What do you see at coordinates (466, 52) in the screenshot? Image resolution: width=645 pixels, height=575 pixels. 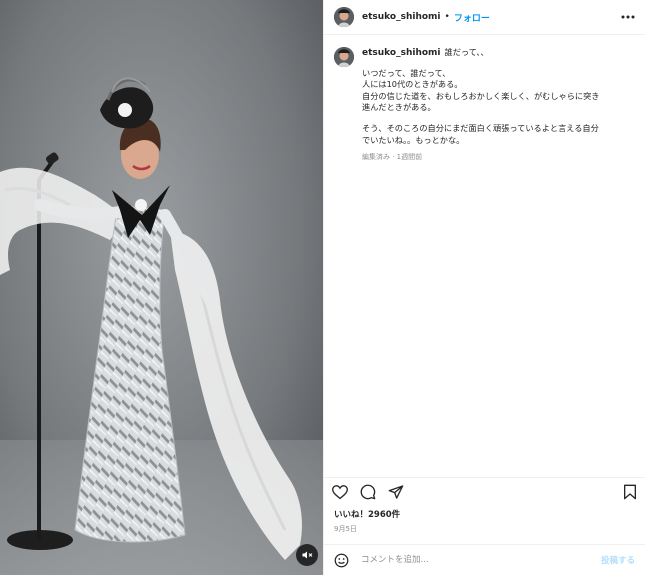 I see `caption-title: 誰だって、、` at bounding box center [466, 52].